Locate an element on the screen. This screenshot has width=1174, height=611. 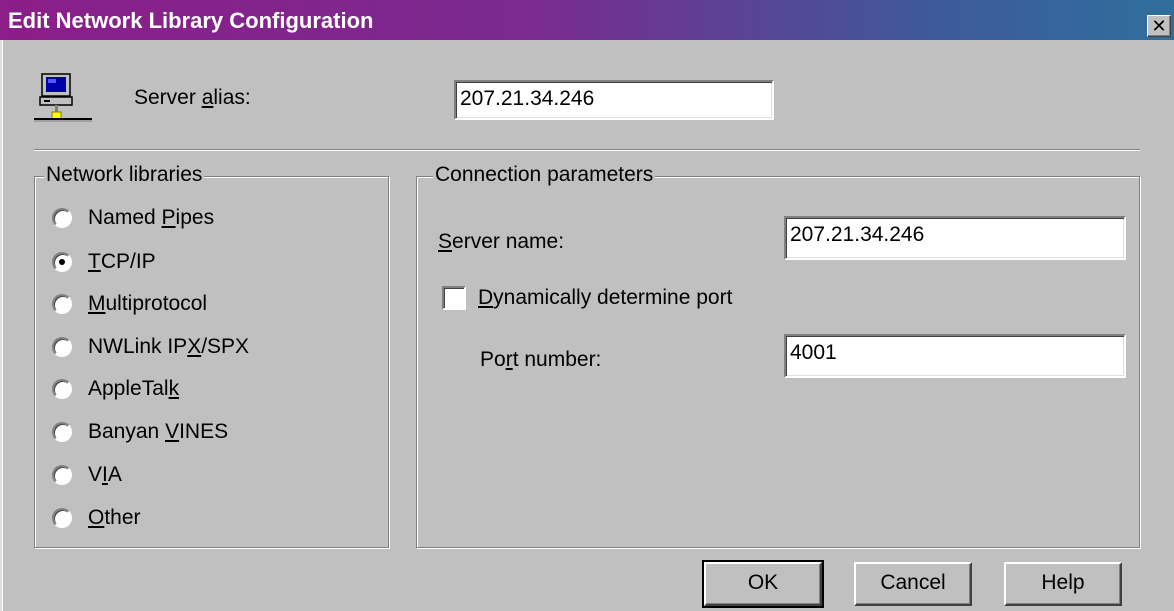
server-alias-input: 207.21.34.246 is located at coordinates (614, 100).